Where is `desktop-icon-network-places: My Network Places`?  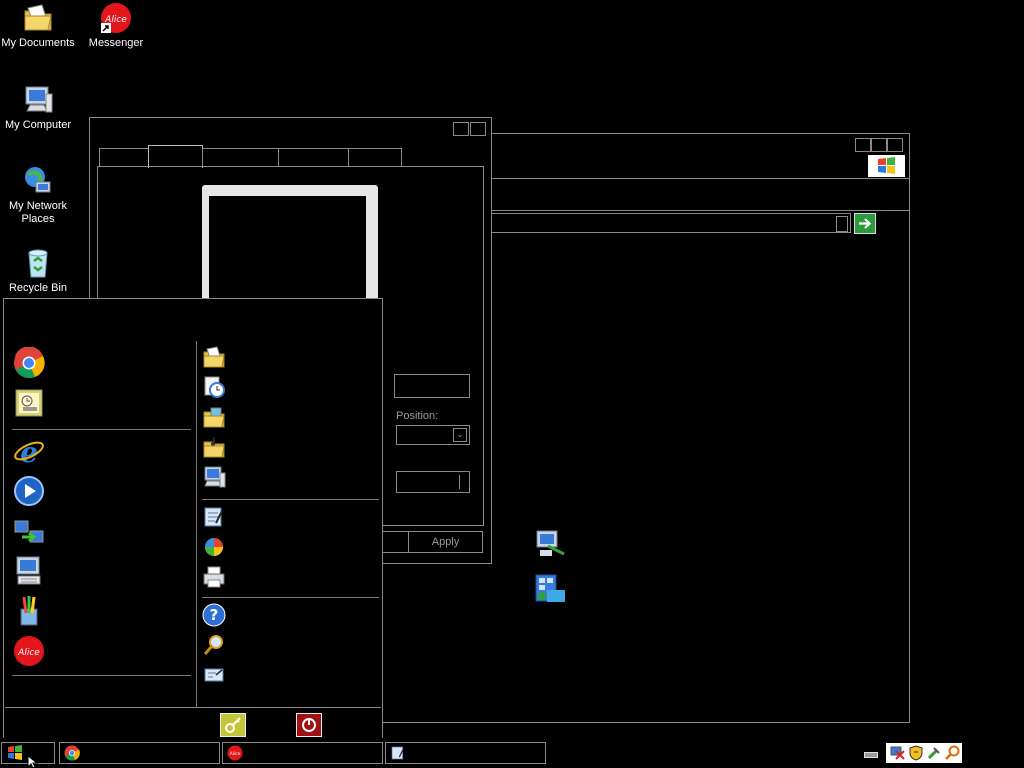 desktop-icon-network-places: My Network Places is located at coordinates (38, 195).